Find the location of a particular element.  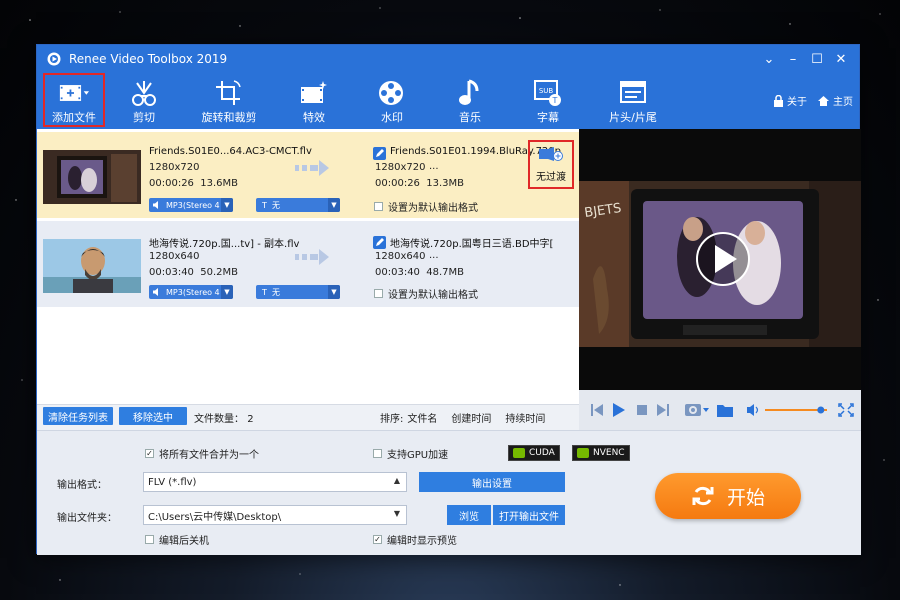

snapshot-icon is located at coordinates (697, 410).